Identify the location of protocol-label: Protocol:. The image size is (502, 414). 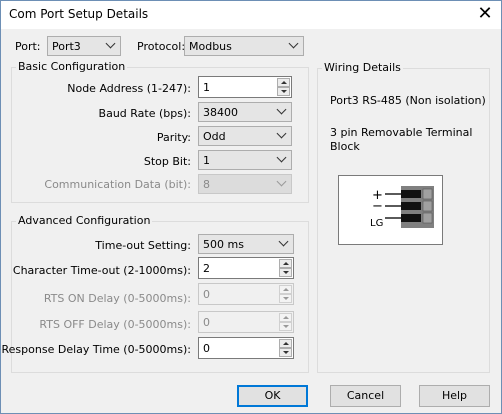
(161, 46).